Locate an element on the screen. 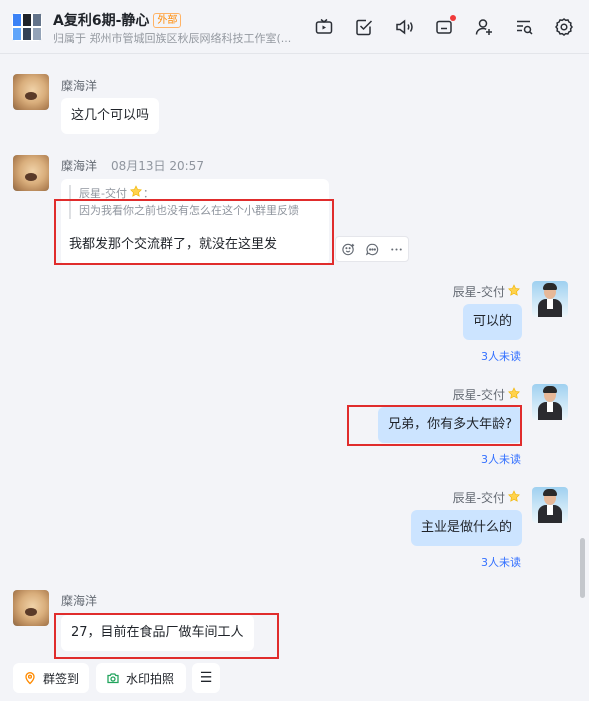 The height and width of the screenshot is (701, 589). group-checkin-button: 群签到 is located at coordinates (51, 678).